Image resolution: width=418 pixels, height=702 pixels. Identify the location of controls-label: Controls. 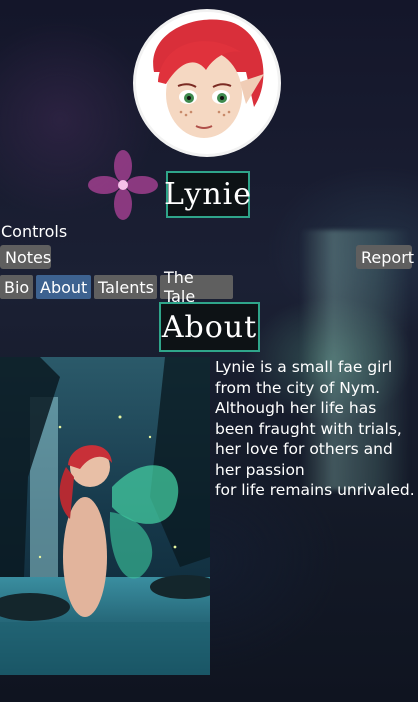
(34, 231).